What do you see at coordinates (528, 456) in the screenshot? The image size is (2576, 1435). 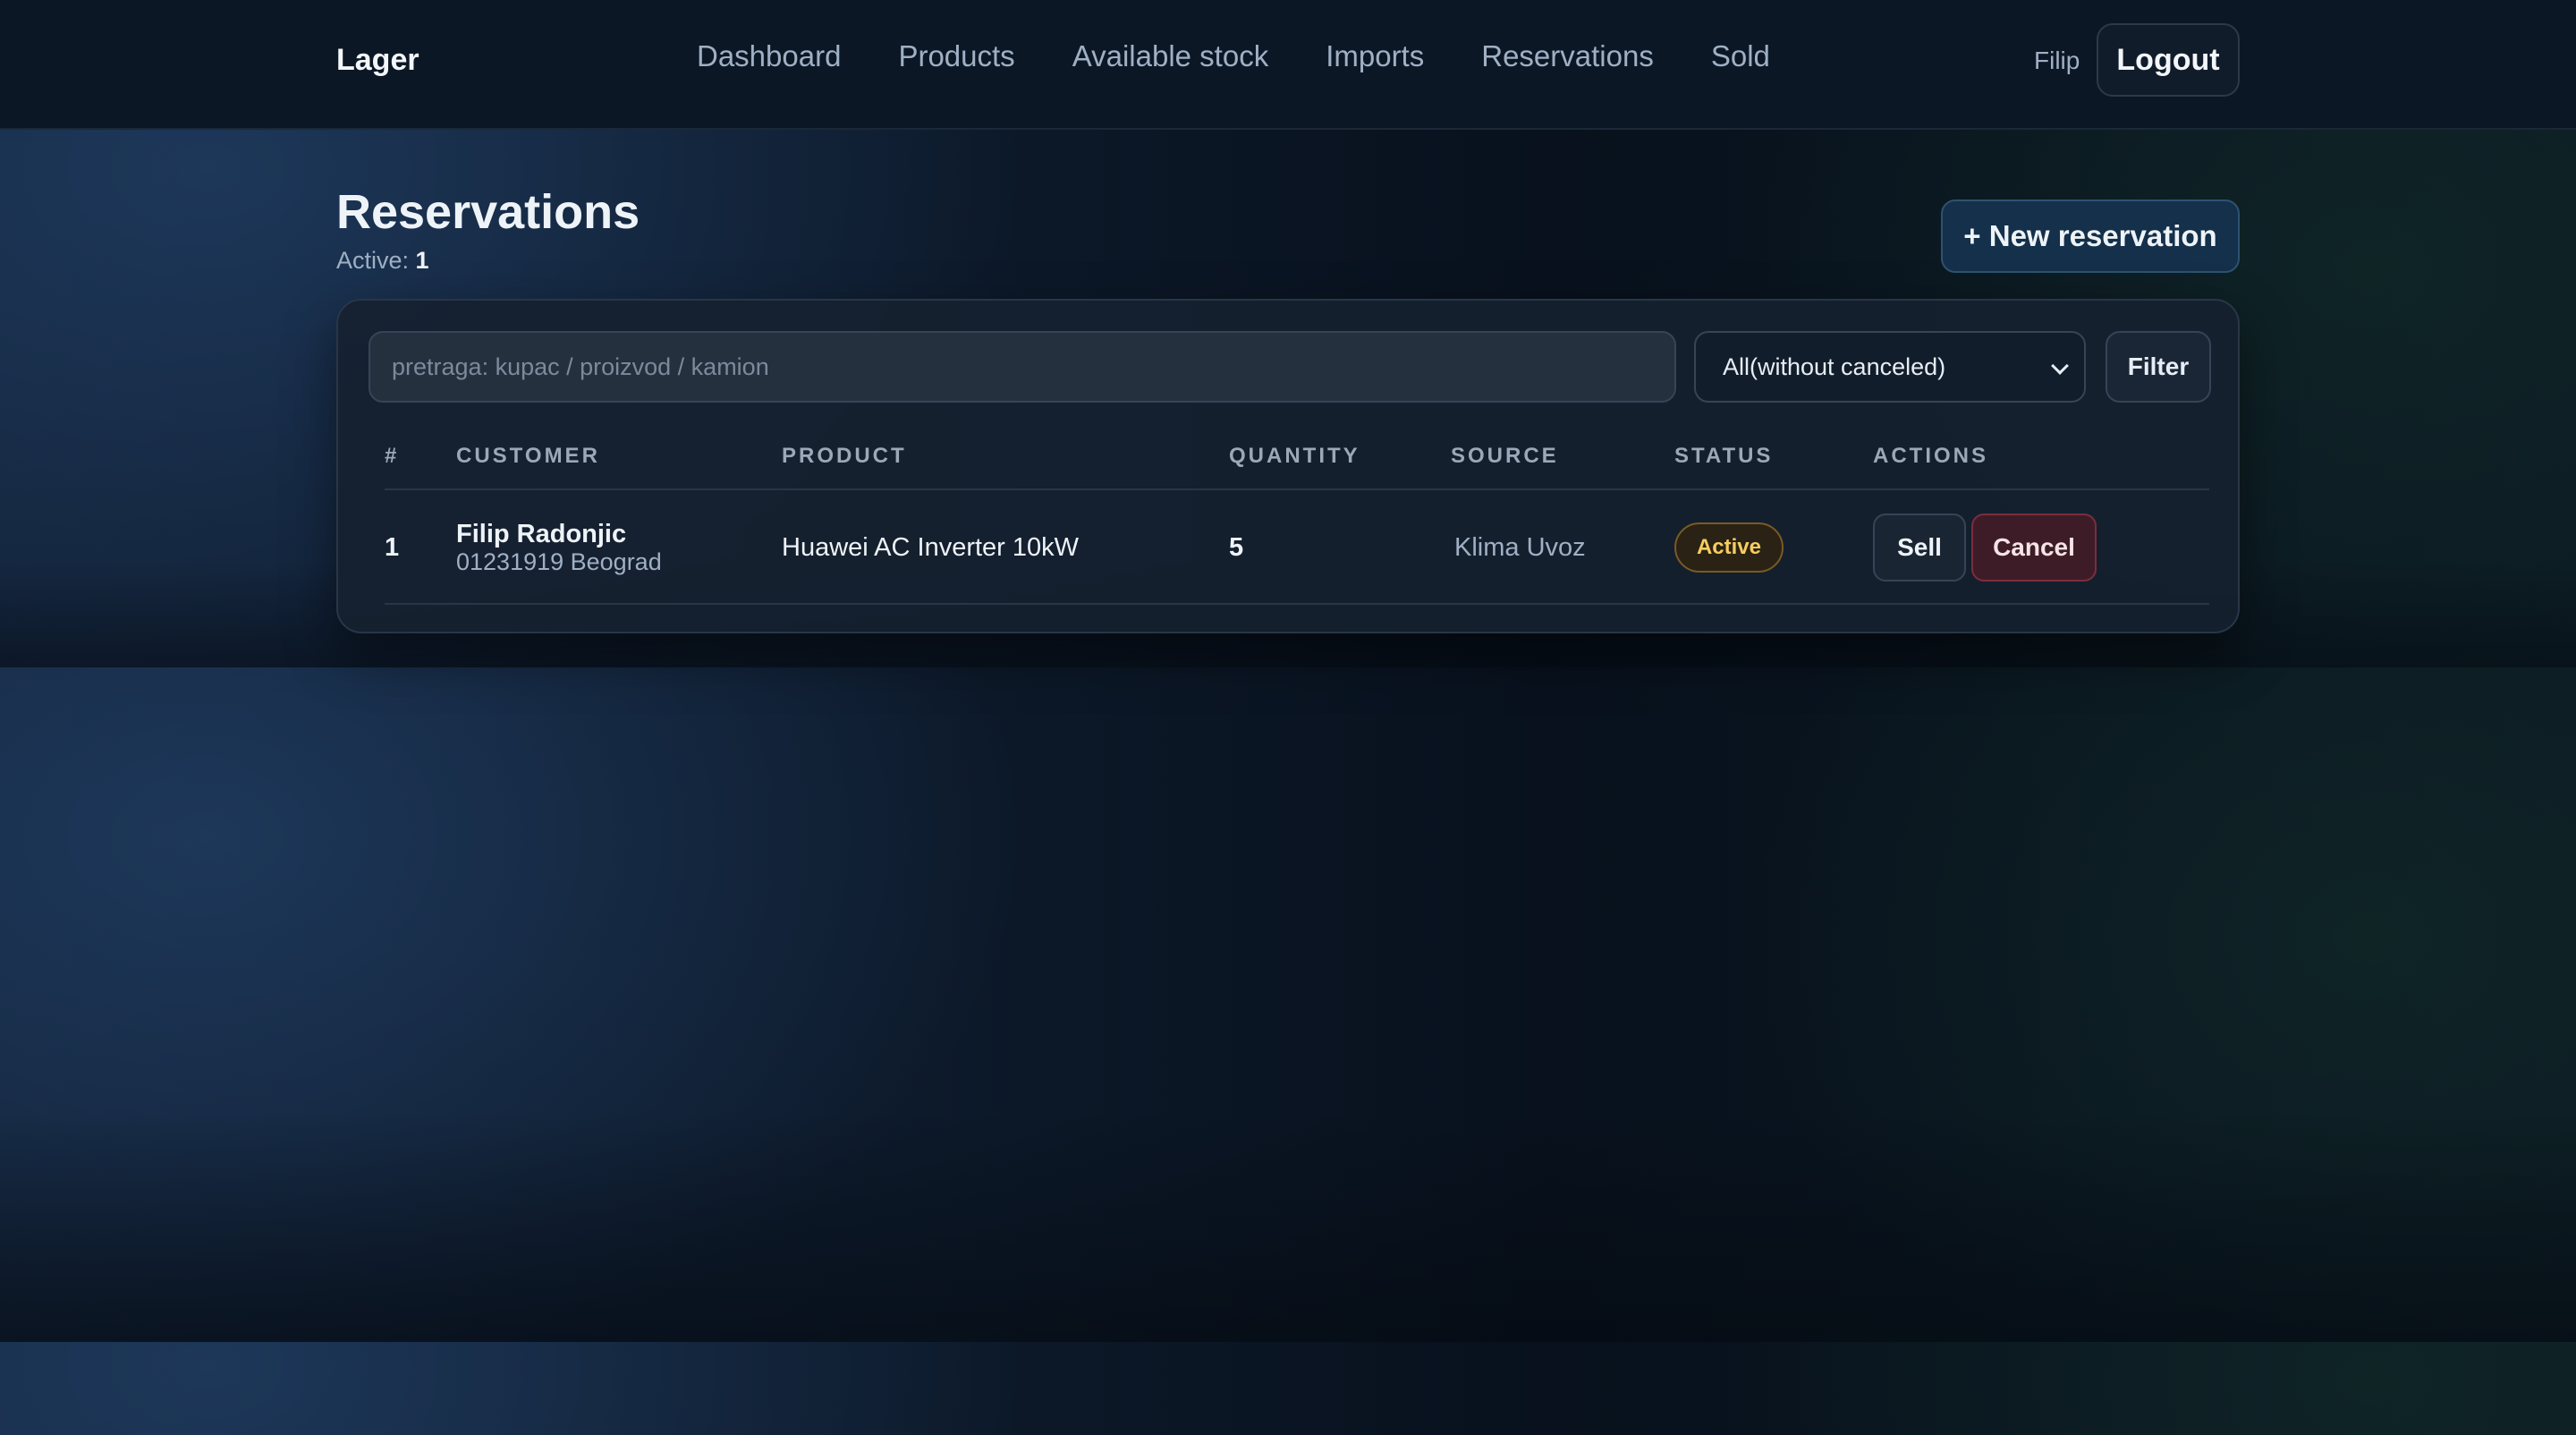 I see `column-header-customer: CUSTOMER` at bounding box center [528, 456].